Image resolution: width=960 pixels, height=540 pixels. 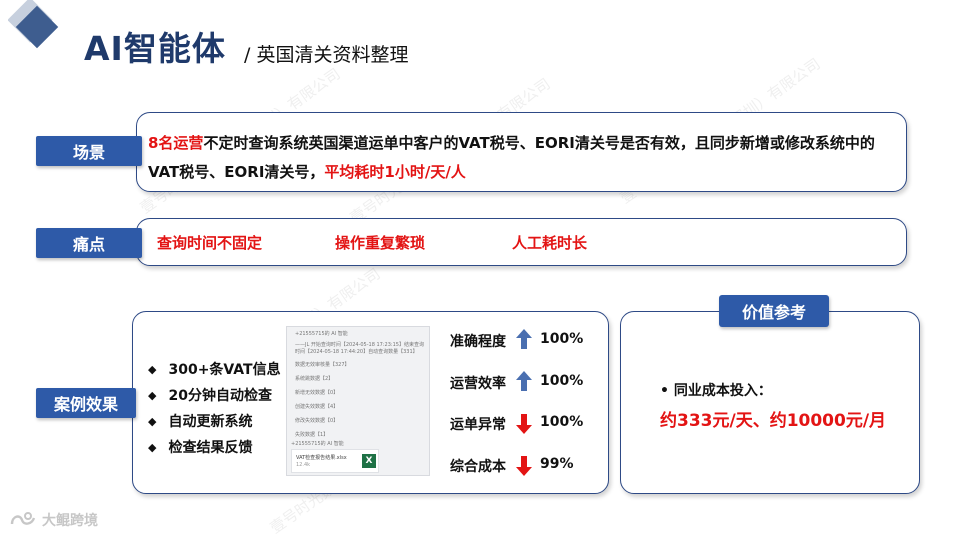 What do you see at coordinates (224, 370) in the screenshot?
I see `bullet-text: 300+条VAT信息` at bounding box center [224, 370].